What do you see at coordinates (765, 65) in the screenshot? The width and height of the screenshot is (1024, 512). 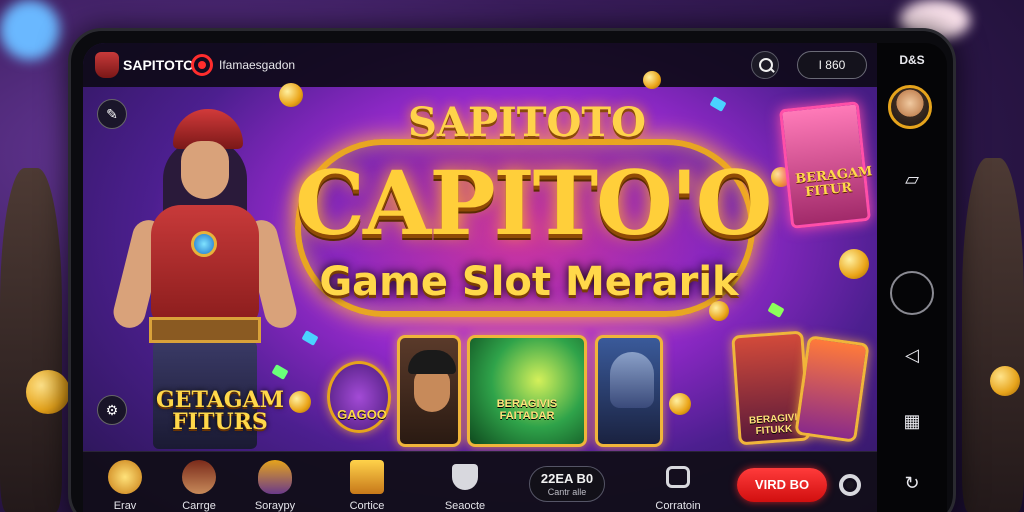 I see `search-icon` at bounding box center [765, 65].